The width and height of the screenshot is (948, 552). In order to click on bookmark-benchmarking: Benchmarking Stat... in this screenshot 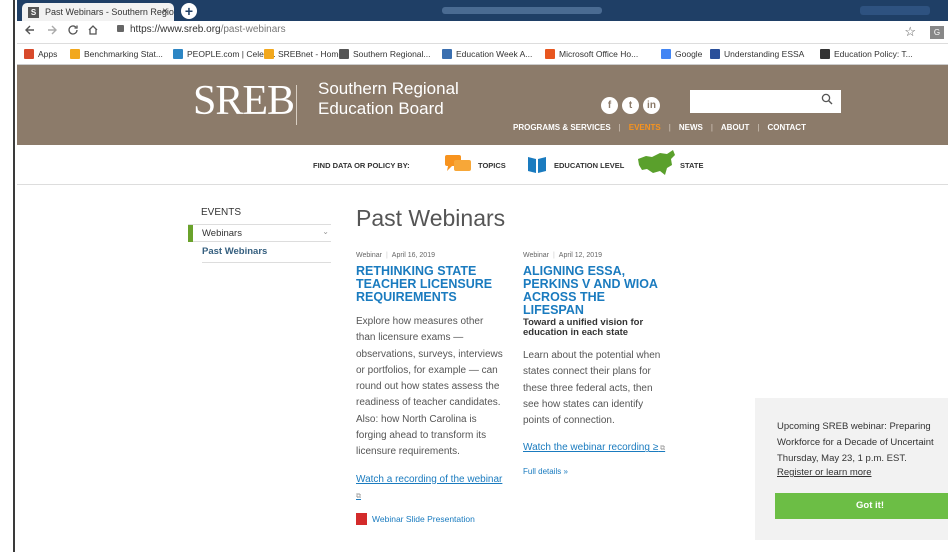, I will do `click(116, 54)`.